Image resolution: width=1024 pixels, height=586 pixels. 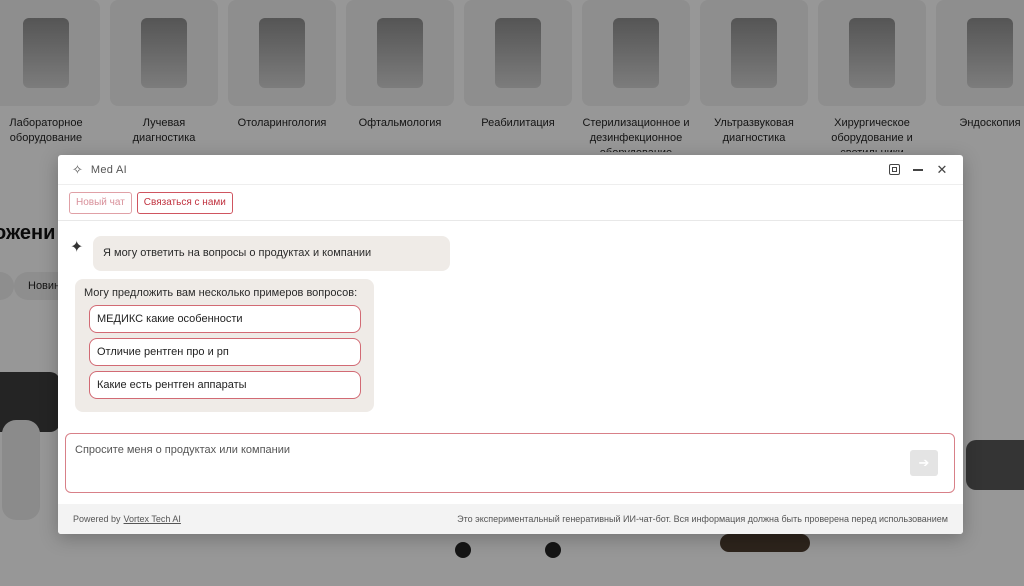 I want to click on dialog-toolbar: Новый чат Связаться с нами, so click(x=510, y=203).